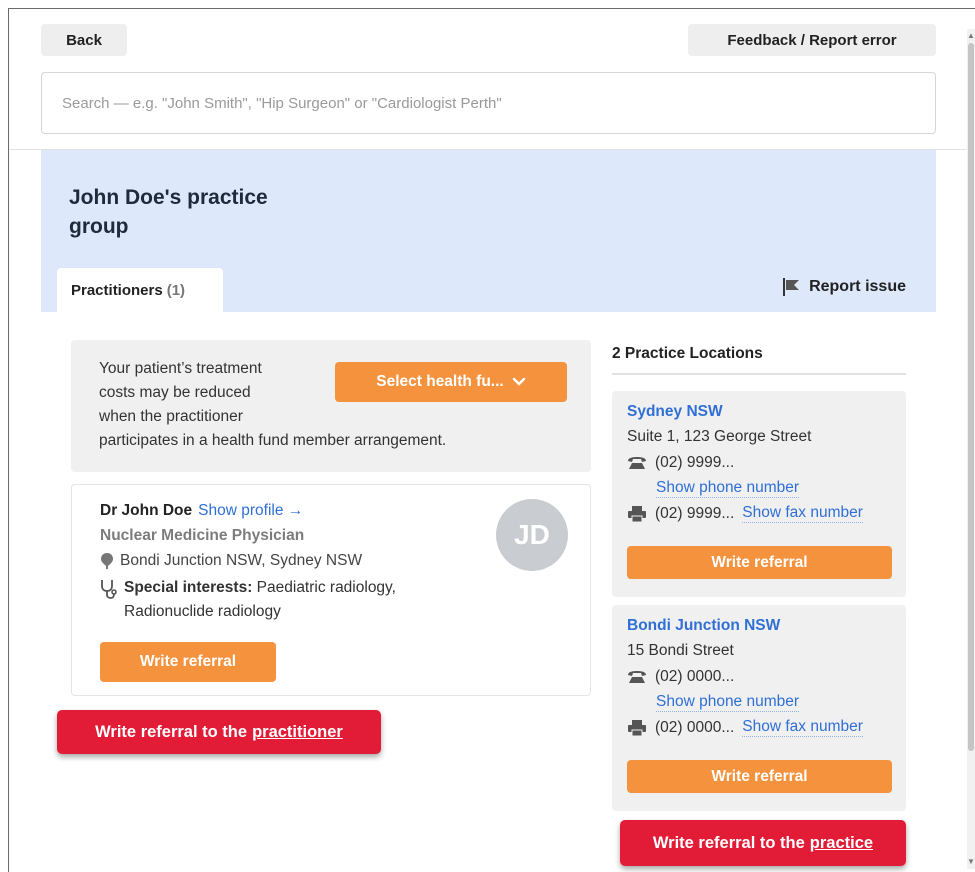  I want to click on location-name-link: Sydney NSW, so click(675, 412).